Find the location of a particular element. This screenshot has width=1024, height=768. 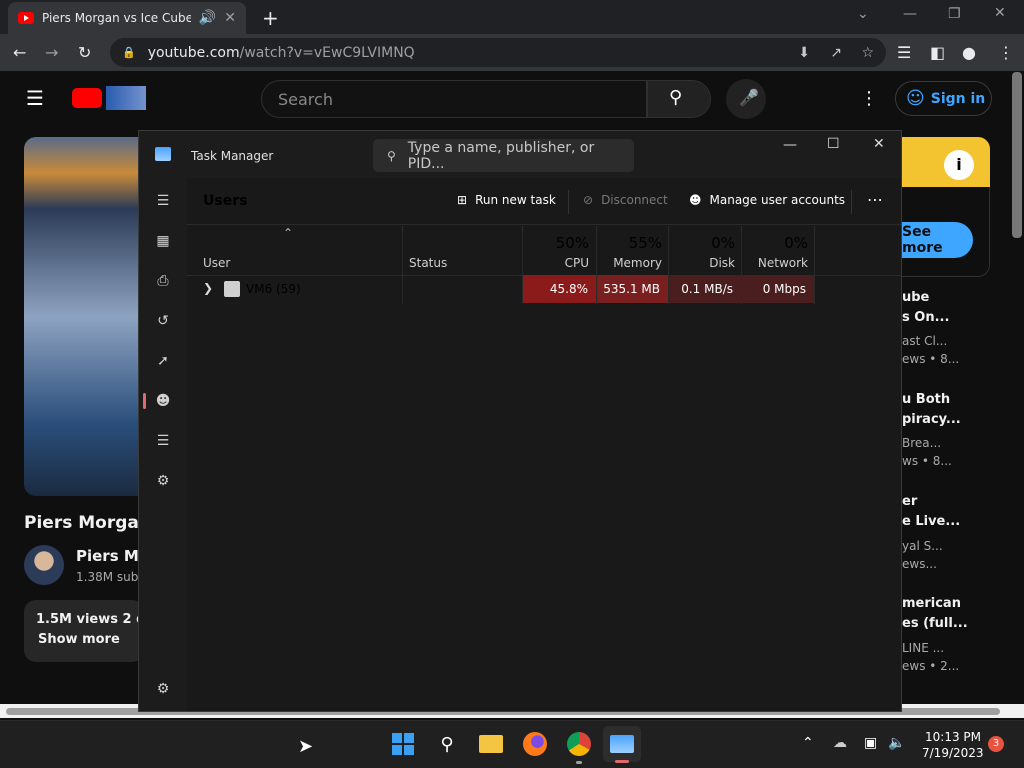

more-options-icon: ⋯ is located at coordinates (875, 199).